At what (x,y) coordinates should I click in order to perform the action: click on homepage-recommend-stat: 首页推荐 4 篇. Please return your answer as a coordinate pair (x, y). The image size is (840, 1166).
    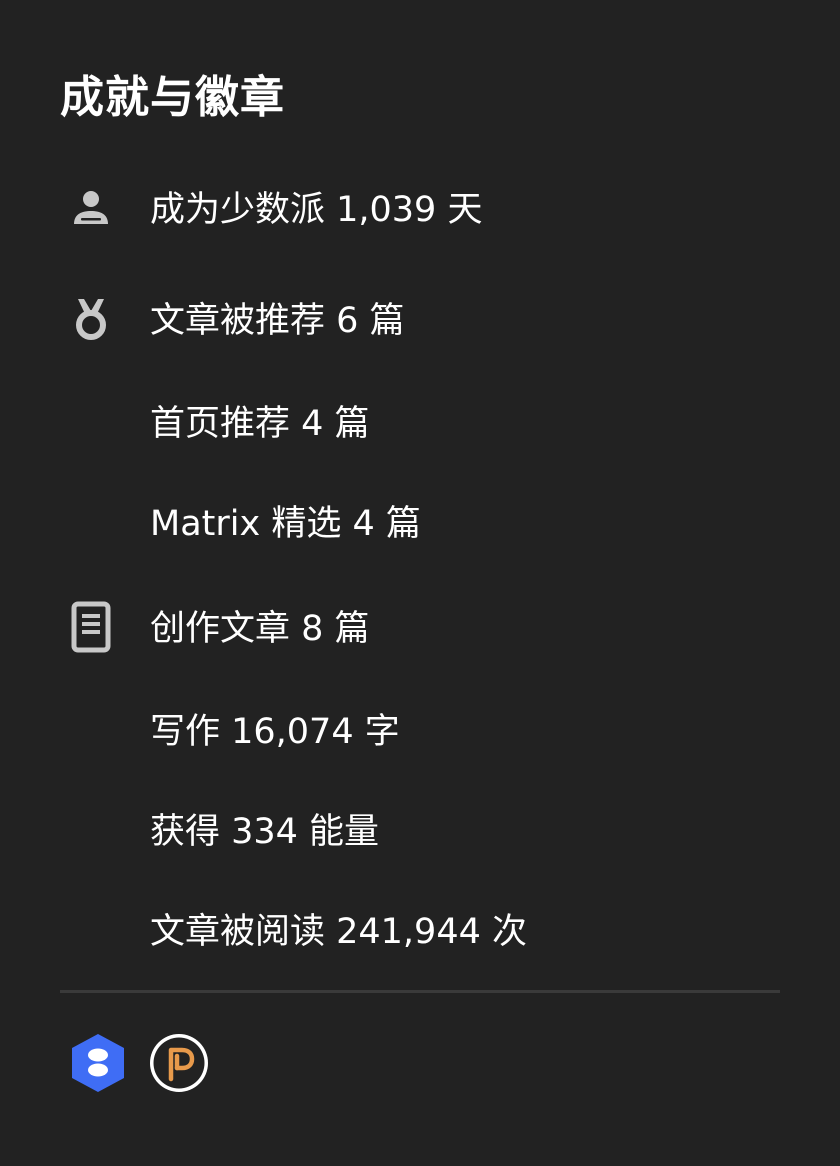
    Looking at the image, I should click on (260, 424).